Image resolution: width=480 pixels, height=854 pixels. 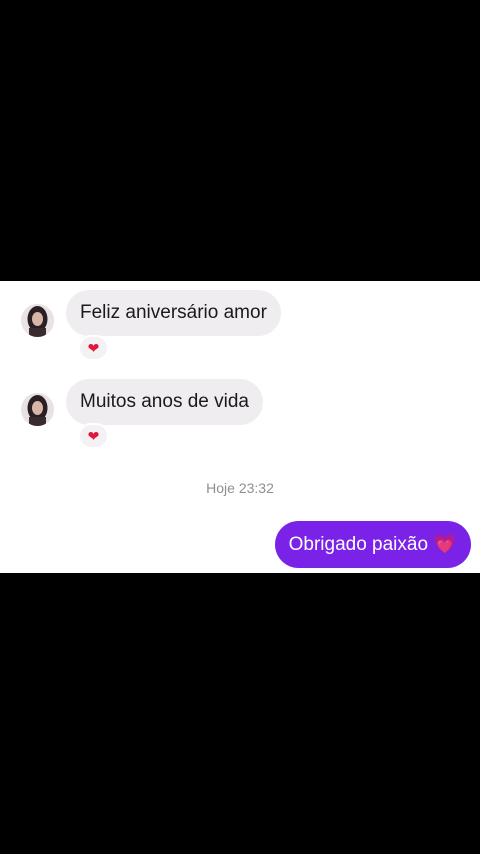 What do you see at coordinates (164, 402) in the screenshot?
I see `incoming-message: Muitos anos de vida` at bounding box center [164, 402].